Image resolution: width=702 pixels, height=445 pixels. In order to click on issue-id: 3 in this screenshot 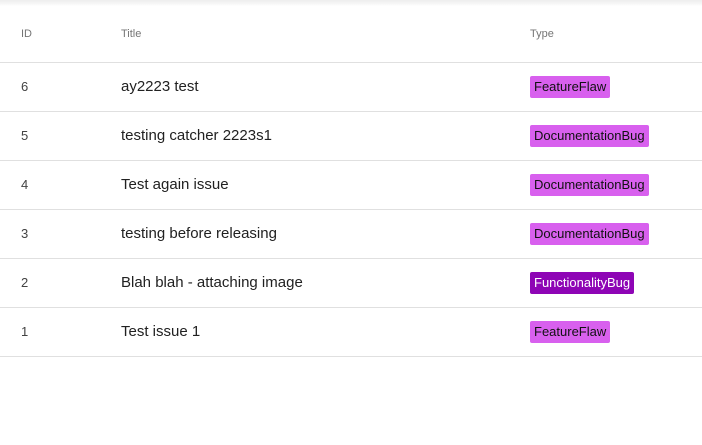, I will do `click(25, 233)`.